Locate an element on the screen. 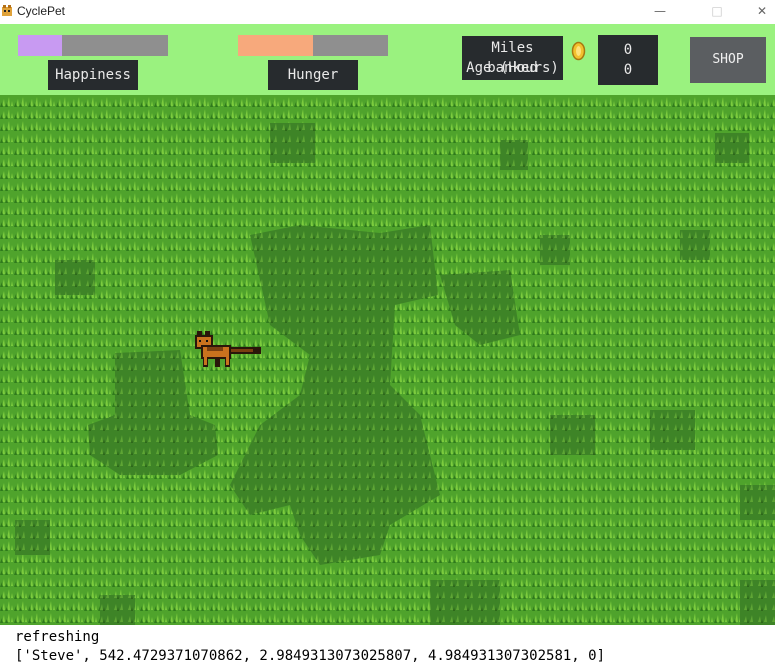 This screenshot has width=775, height=669. happiness-meter-fill is located at coordinates (40, 45).